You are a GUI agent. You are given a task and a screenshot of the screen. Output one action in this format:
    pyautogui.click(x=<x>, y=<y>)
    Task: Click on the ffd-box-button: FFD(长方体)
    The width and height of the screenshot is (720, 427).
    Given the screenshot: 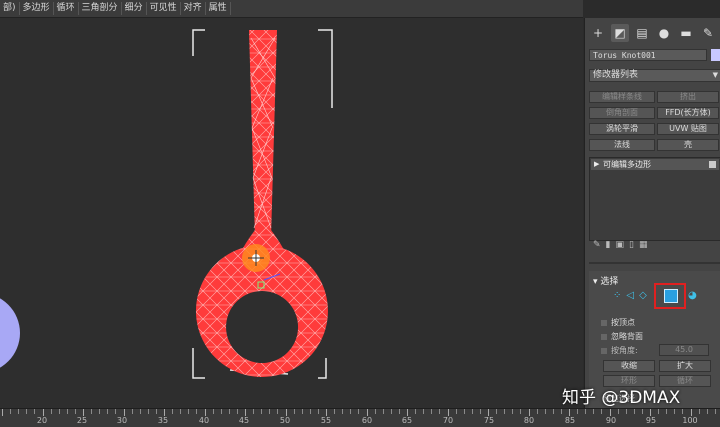 What is the action you would take?
    pyautogui.click(x=688, y=113)
    